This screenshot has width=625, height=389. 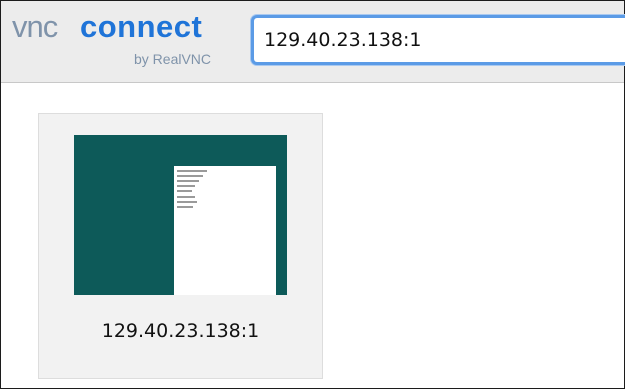 What do you see at coordinates (438, 40) in the screenshot?
I see `address-input` at bounding box center [438, 40].